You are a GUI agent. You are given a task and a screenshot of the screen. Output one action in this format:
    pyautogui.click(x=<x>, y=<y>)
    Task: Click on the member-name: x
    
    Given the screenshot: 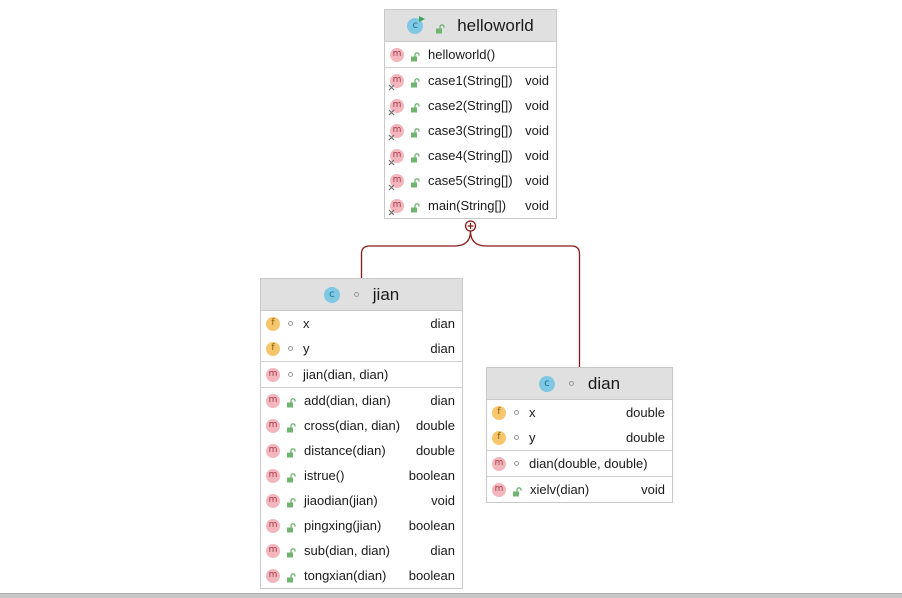 What is the action you would take?
    pyautogui.click(x=532, y=412)
    